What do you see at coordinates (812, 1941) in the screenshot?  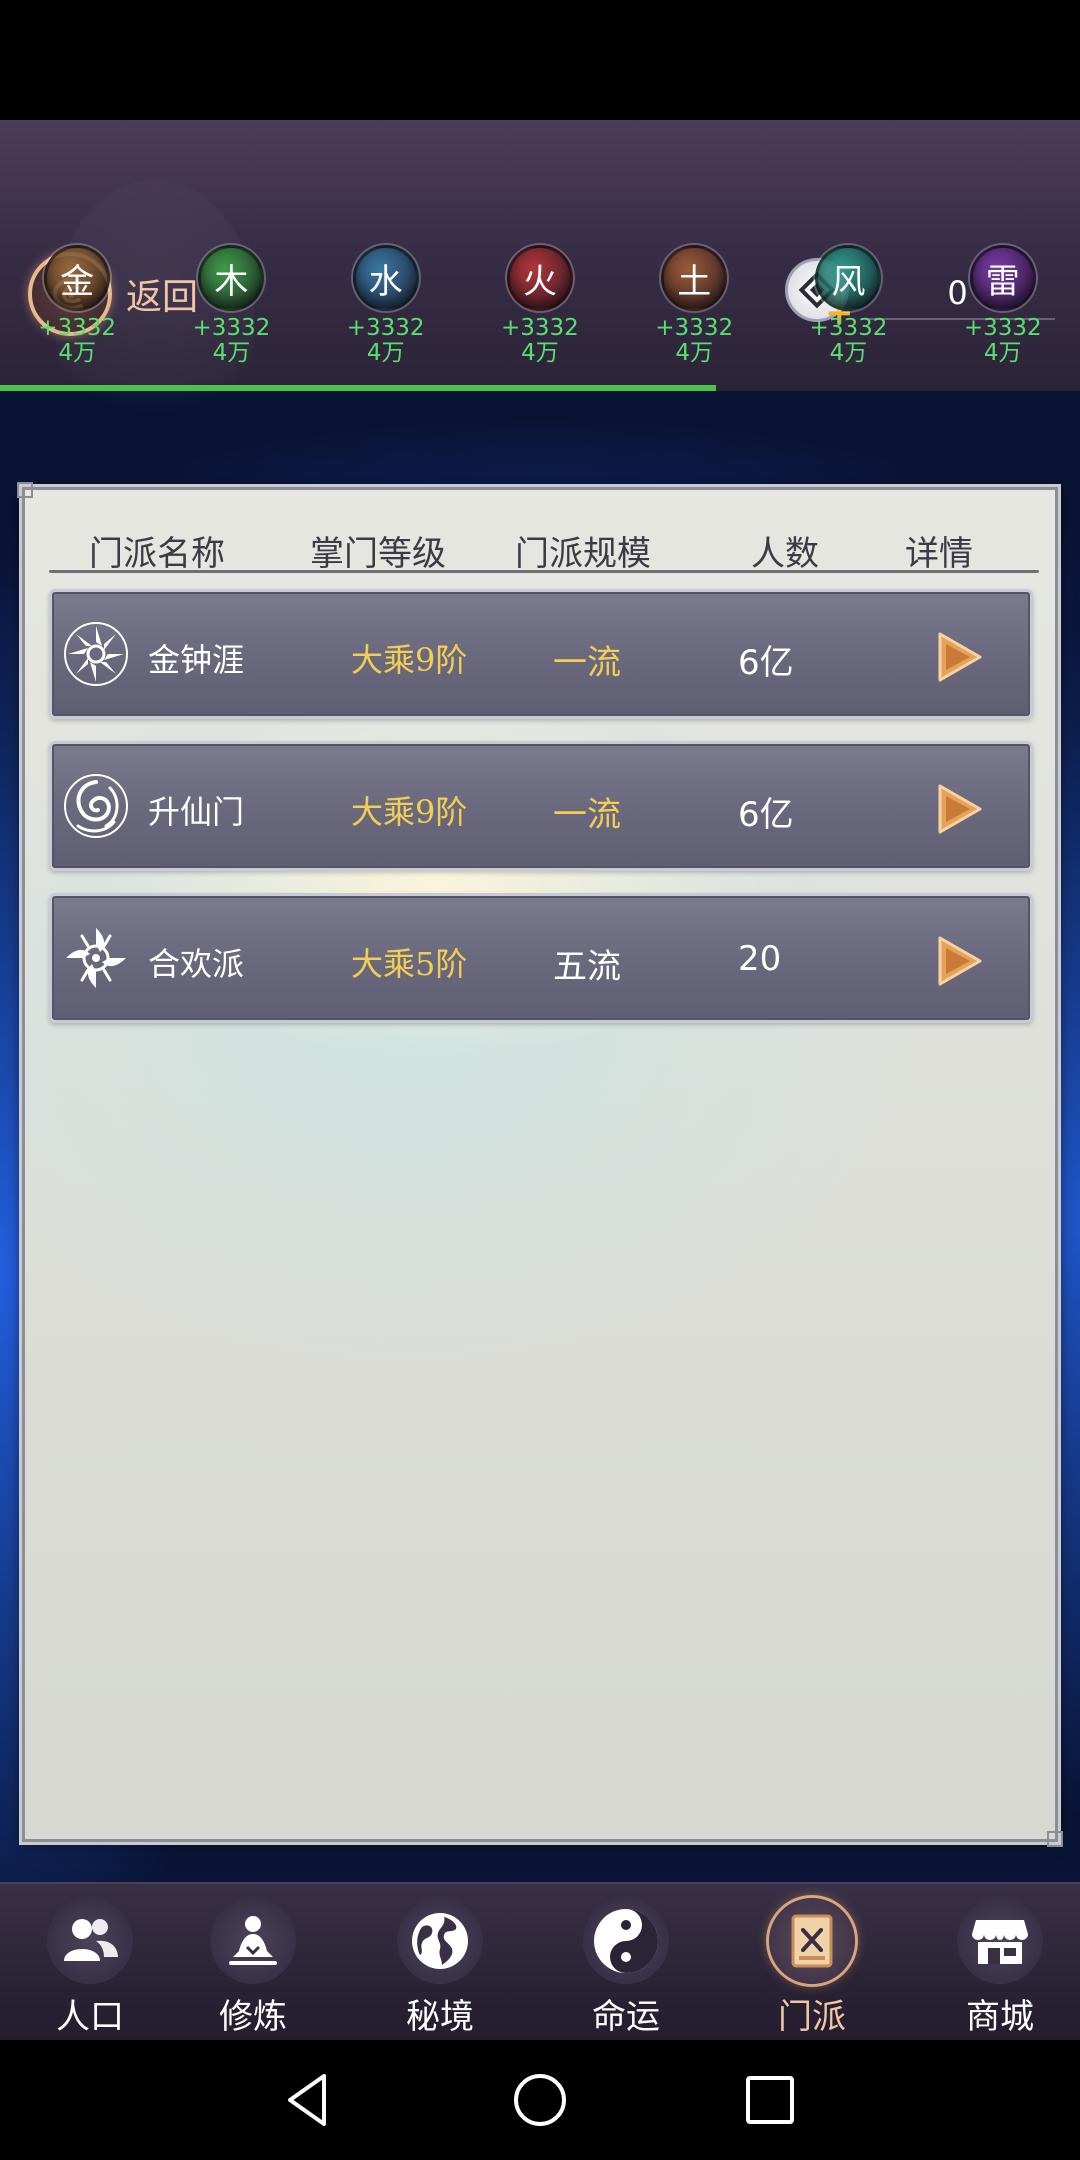 I see `sect-scroll-icon` at bounding box center [812, 1941].